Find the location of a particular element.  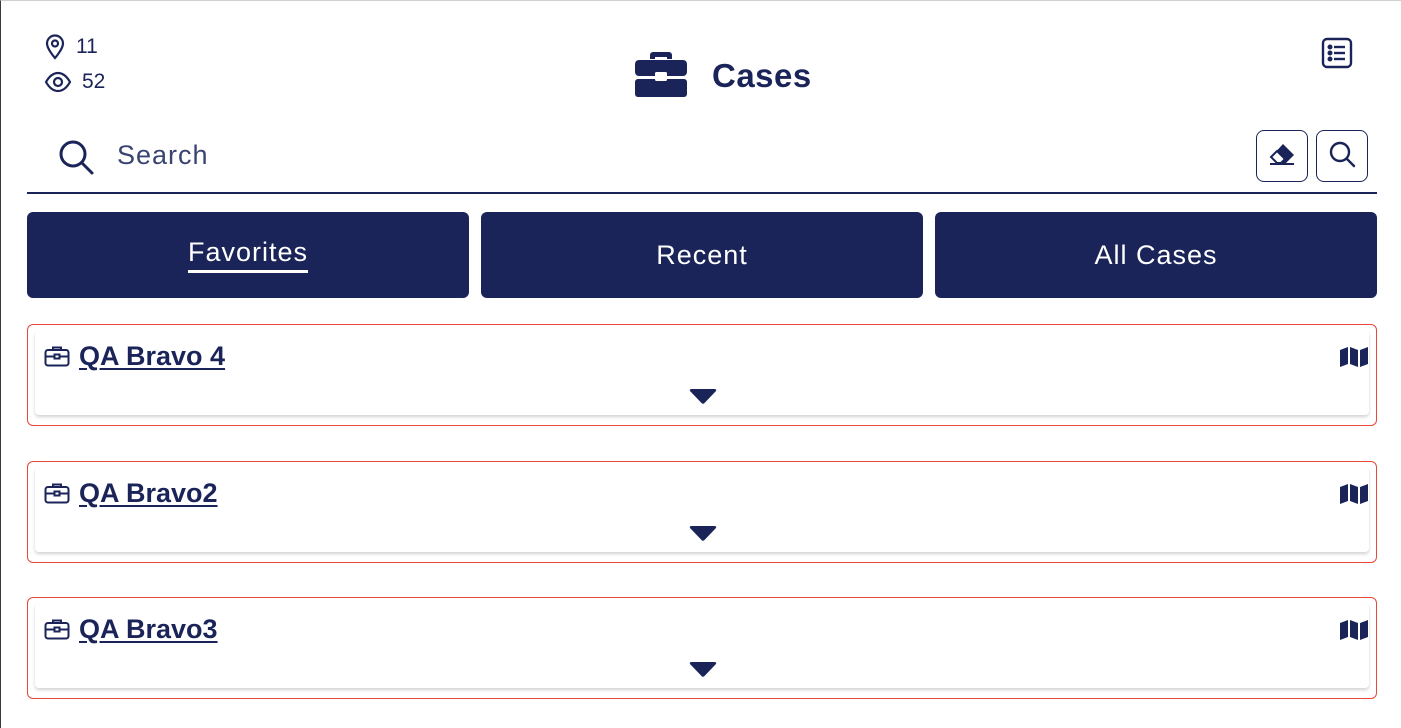

search-input is located at coordinates (667, 155).